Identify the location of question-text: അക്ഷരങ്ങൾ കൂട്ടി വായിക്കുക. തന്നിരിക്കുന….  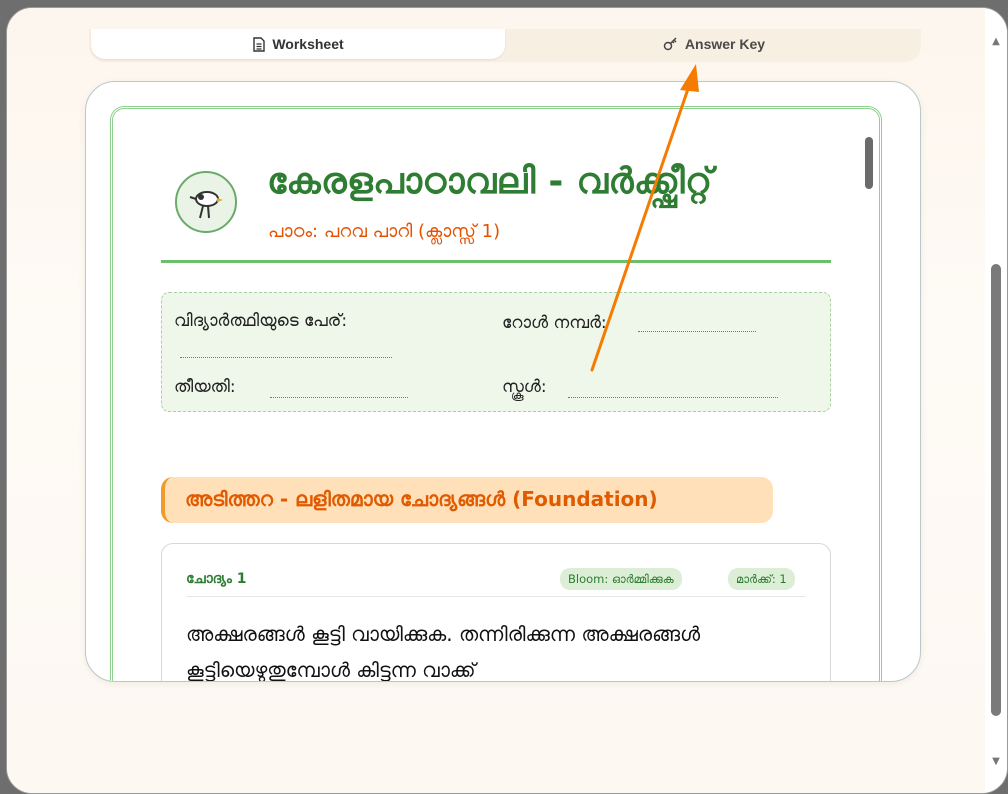
(443, 652).